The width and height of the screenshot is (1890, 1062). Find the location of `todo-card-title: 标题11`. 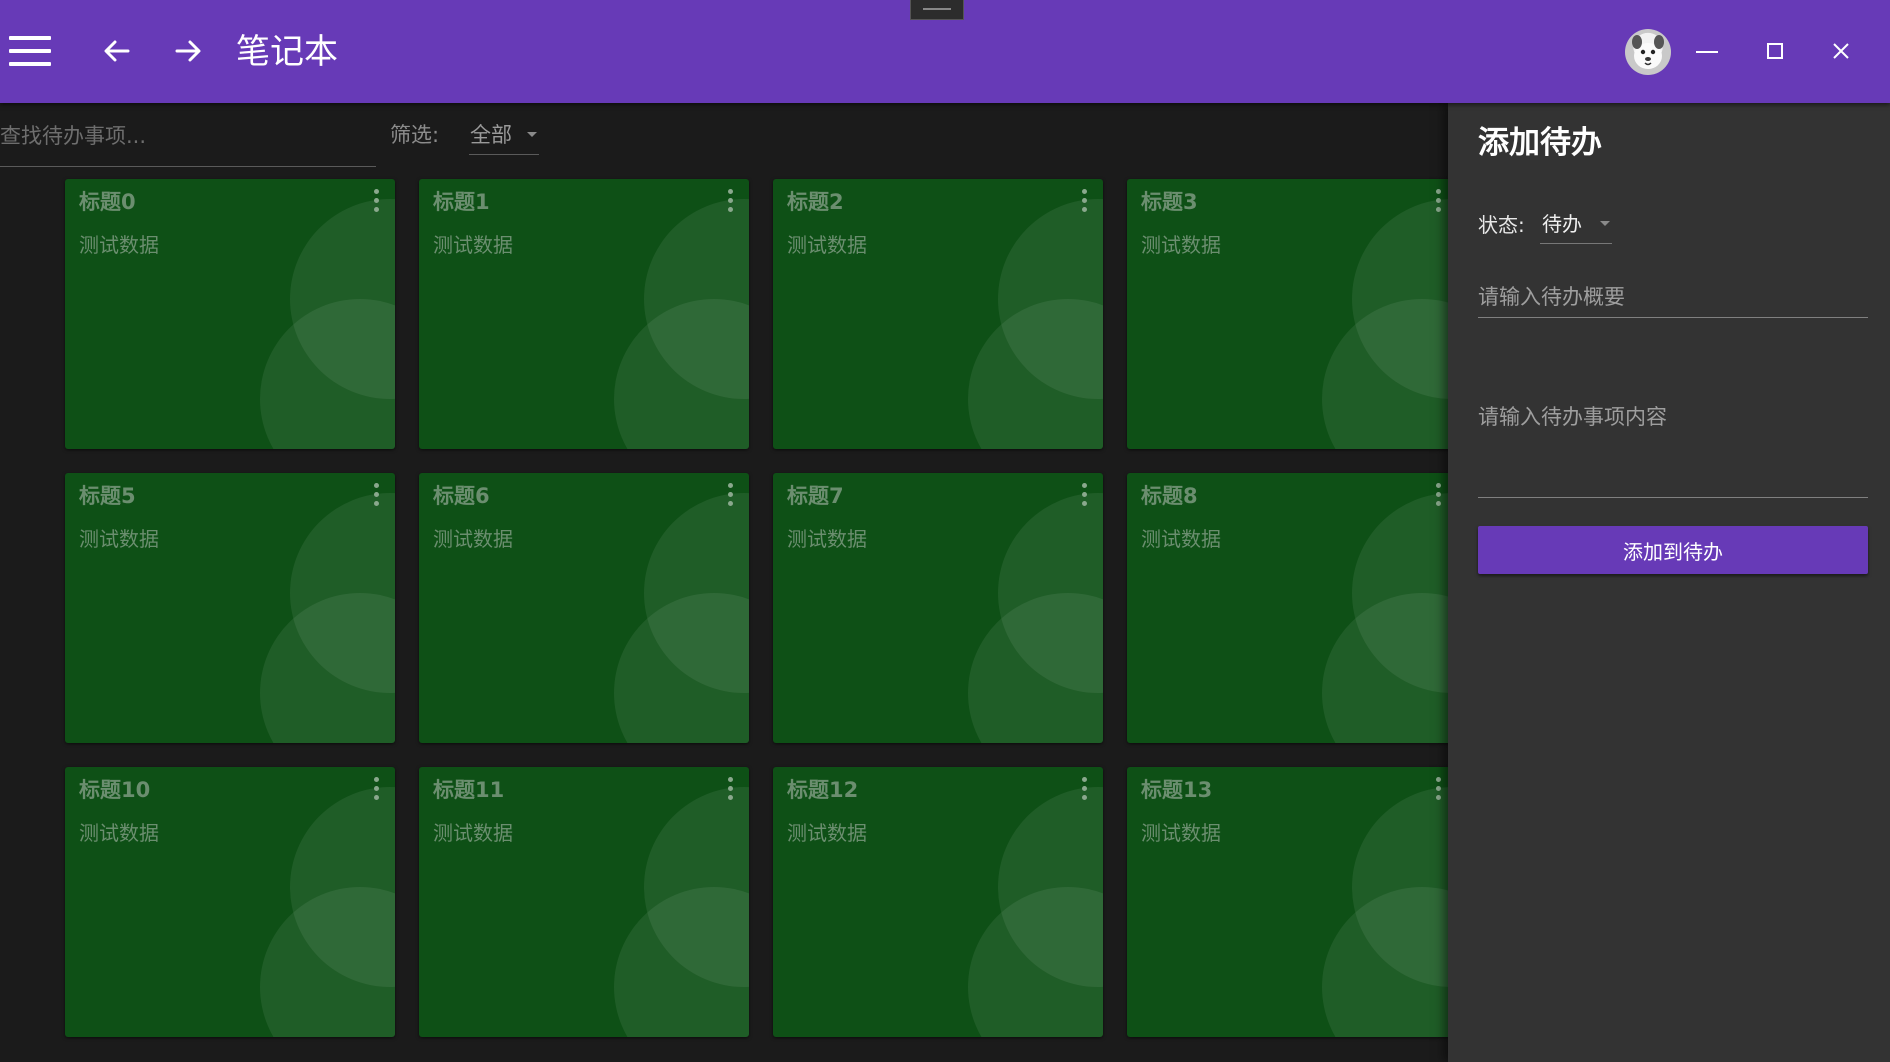

todo-card-title: 标题11 is located at coordinates (469, 790).